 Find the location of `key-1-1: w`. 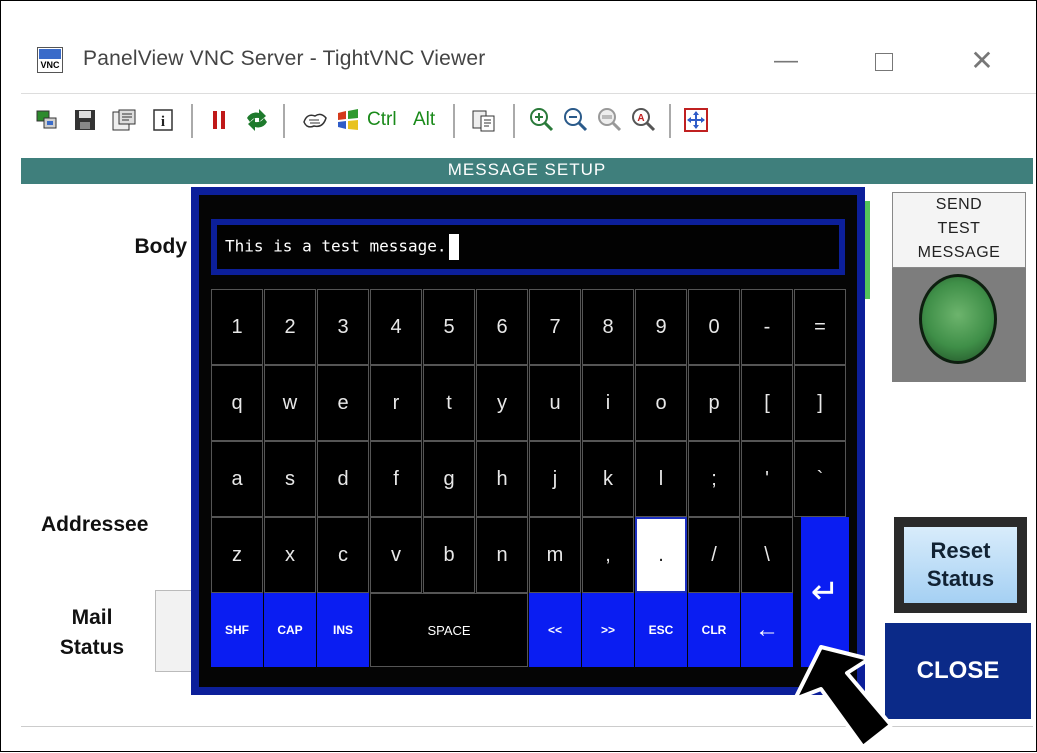

key-1-1: w is located at coordinates (290, 403).